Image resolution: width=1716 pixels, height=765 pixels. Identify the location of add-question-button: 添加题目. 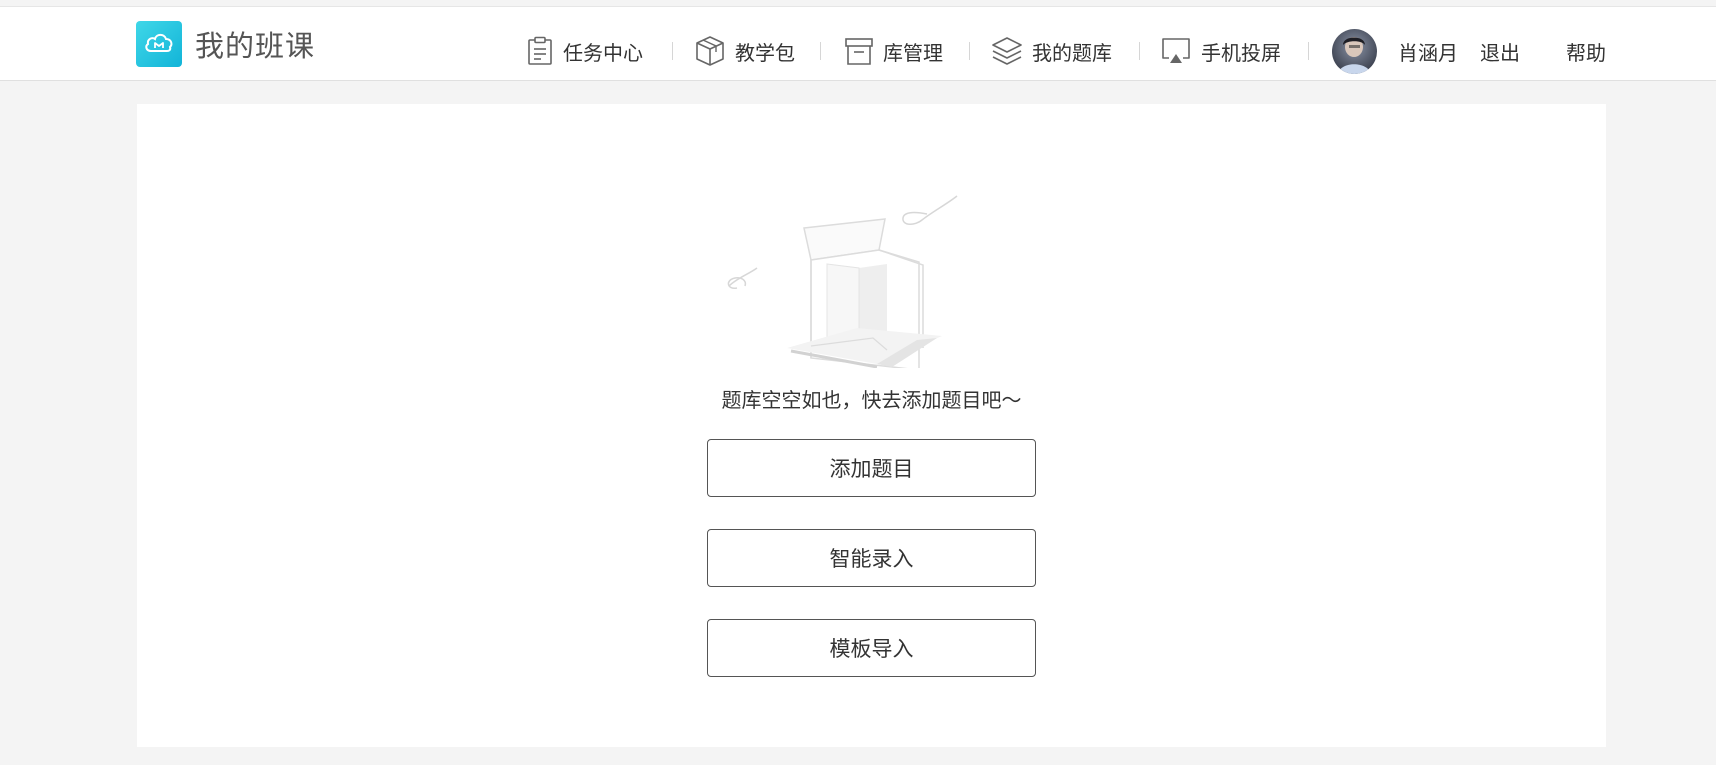
(871, 468).